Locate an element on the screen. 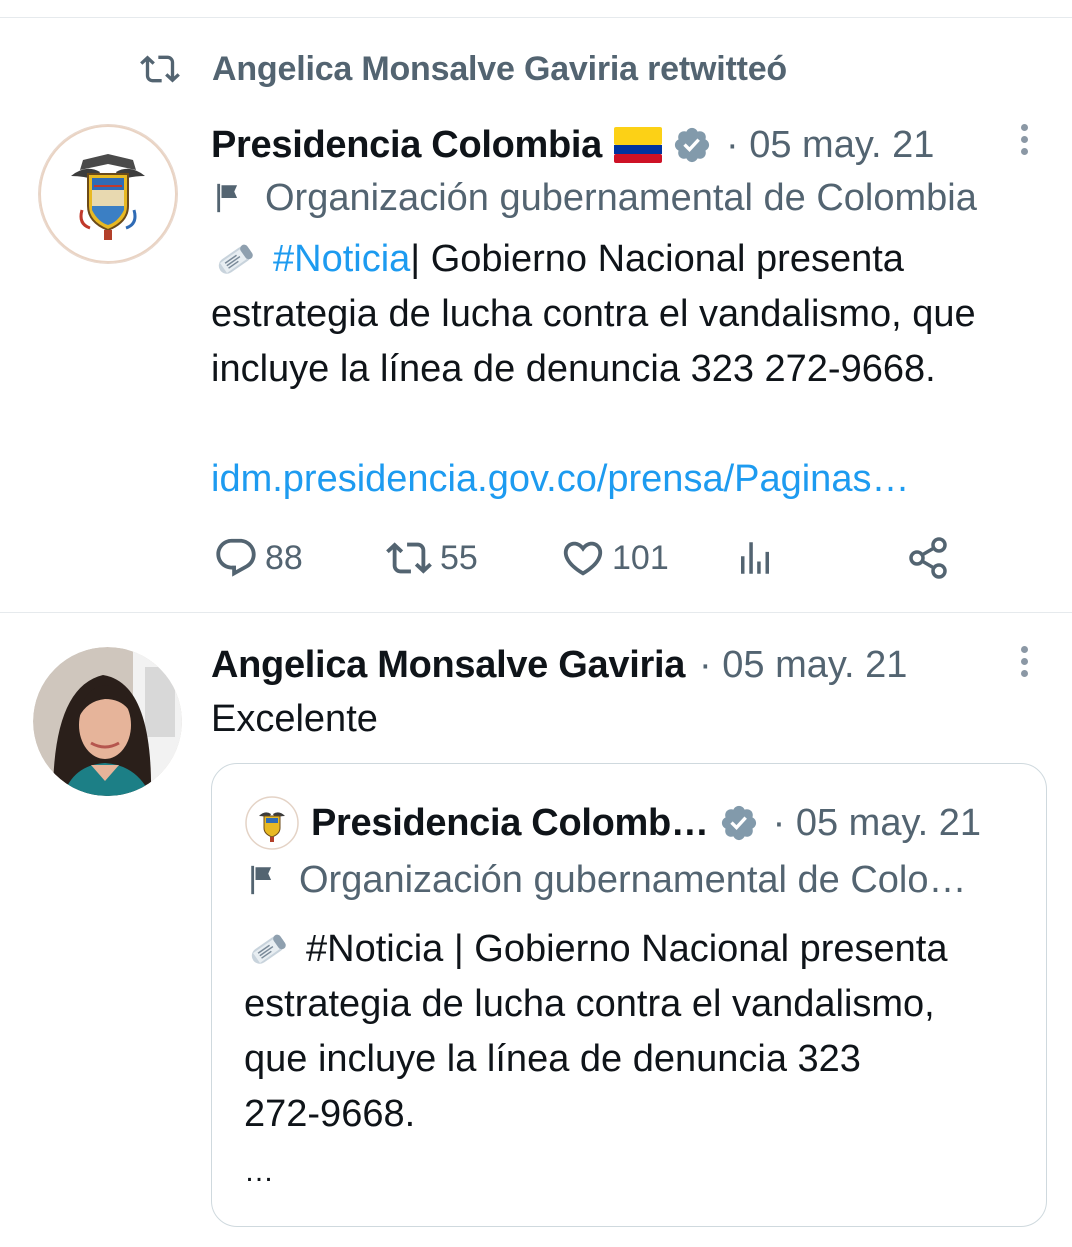 This screenshot has width=1072, height=1247. views-button is located at coordinates (758, 558).